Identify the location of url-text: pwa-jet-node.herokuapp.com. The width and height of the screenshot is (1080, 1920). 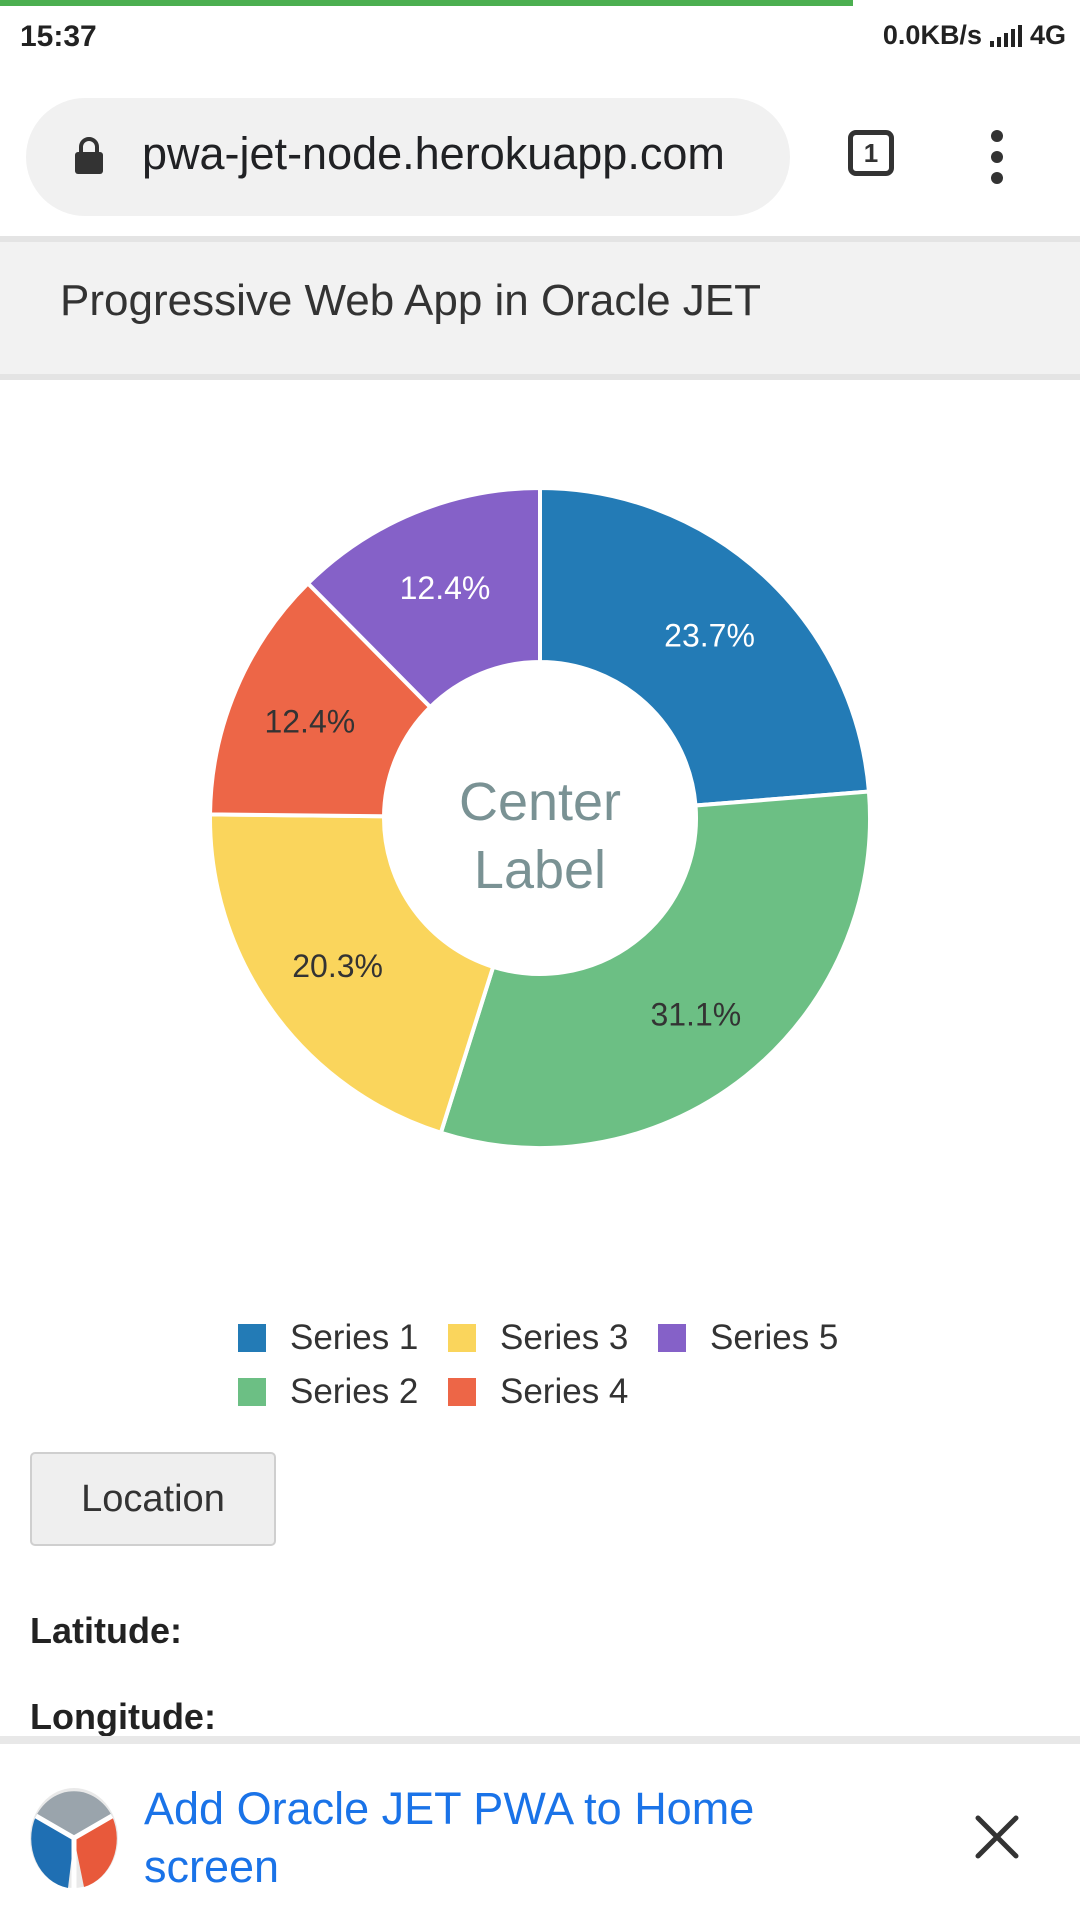
(433, 153).